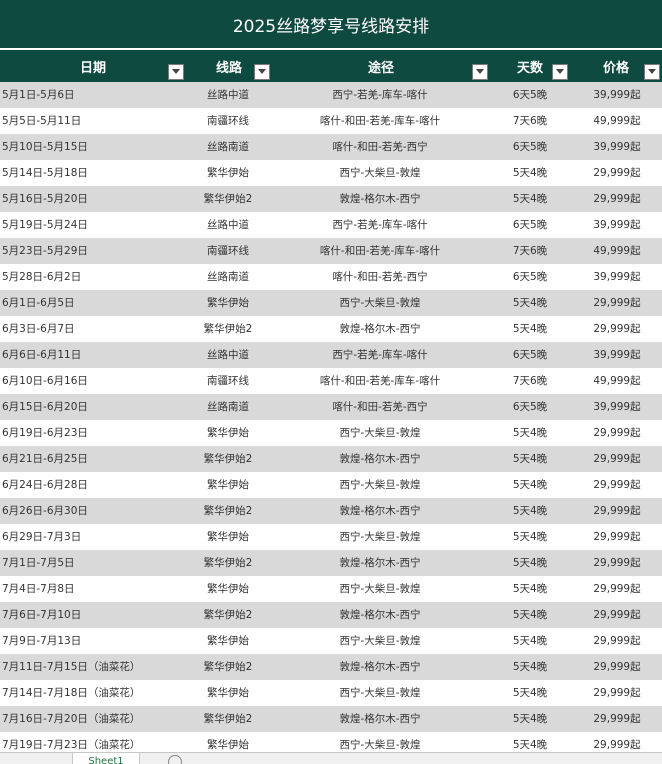 This screenshot has width=662, height=764. I want to click on date-cell: 6月6日-6月11日, so click(98, 355).